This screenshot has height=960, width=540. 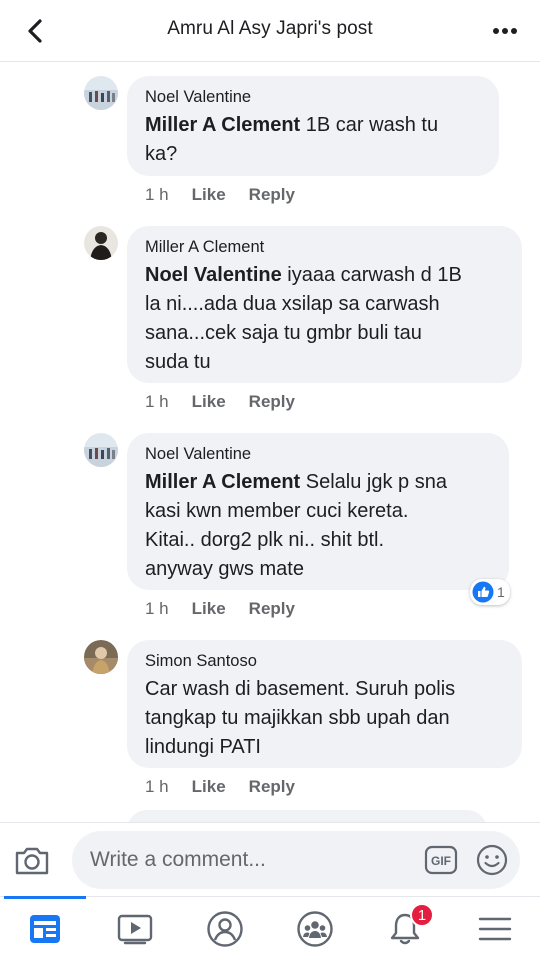 I want to click on camera-icon, so click(x=32, y=861).